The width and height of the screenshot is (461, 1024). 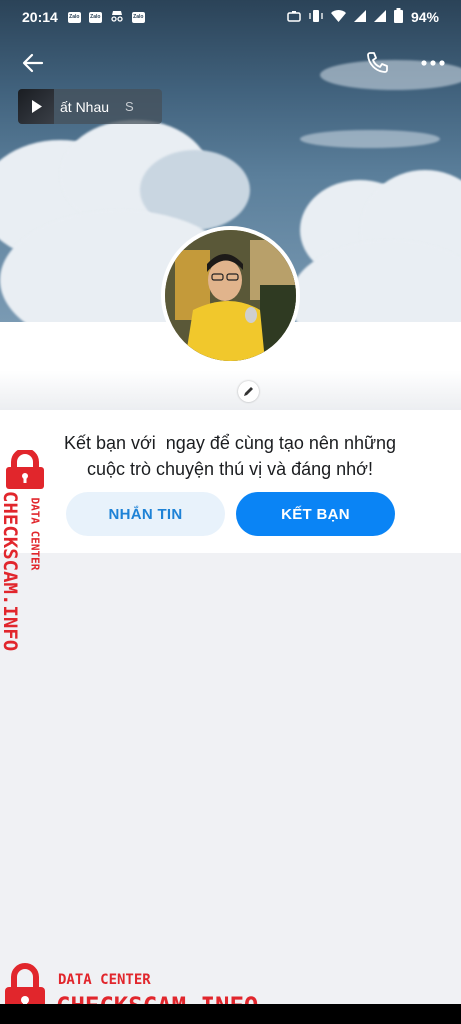 What do you see at coordinates (35, 534) in the screenshot?
I see `watermark-vertical-small: DATA CENTER` at bounding box center [35, 534].